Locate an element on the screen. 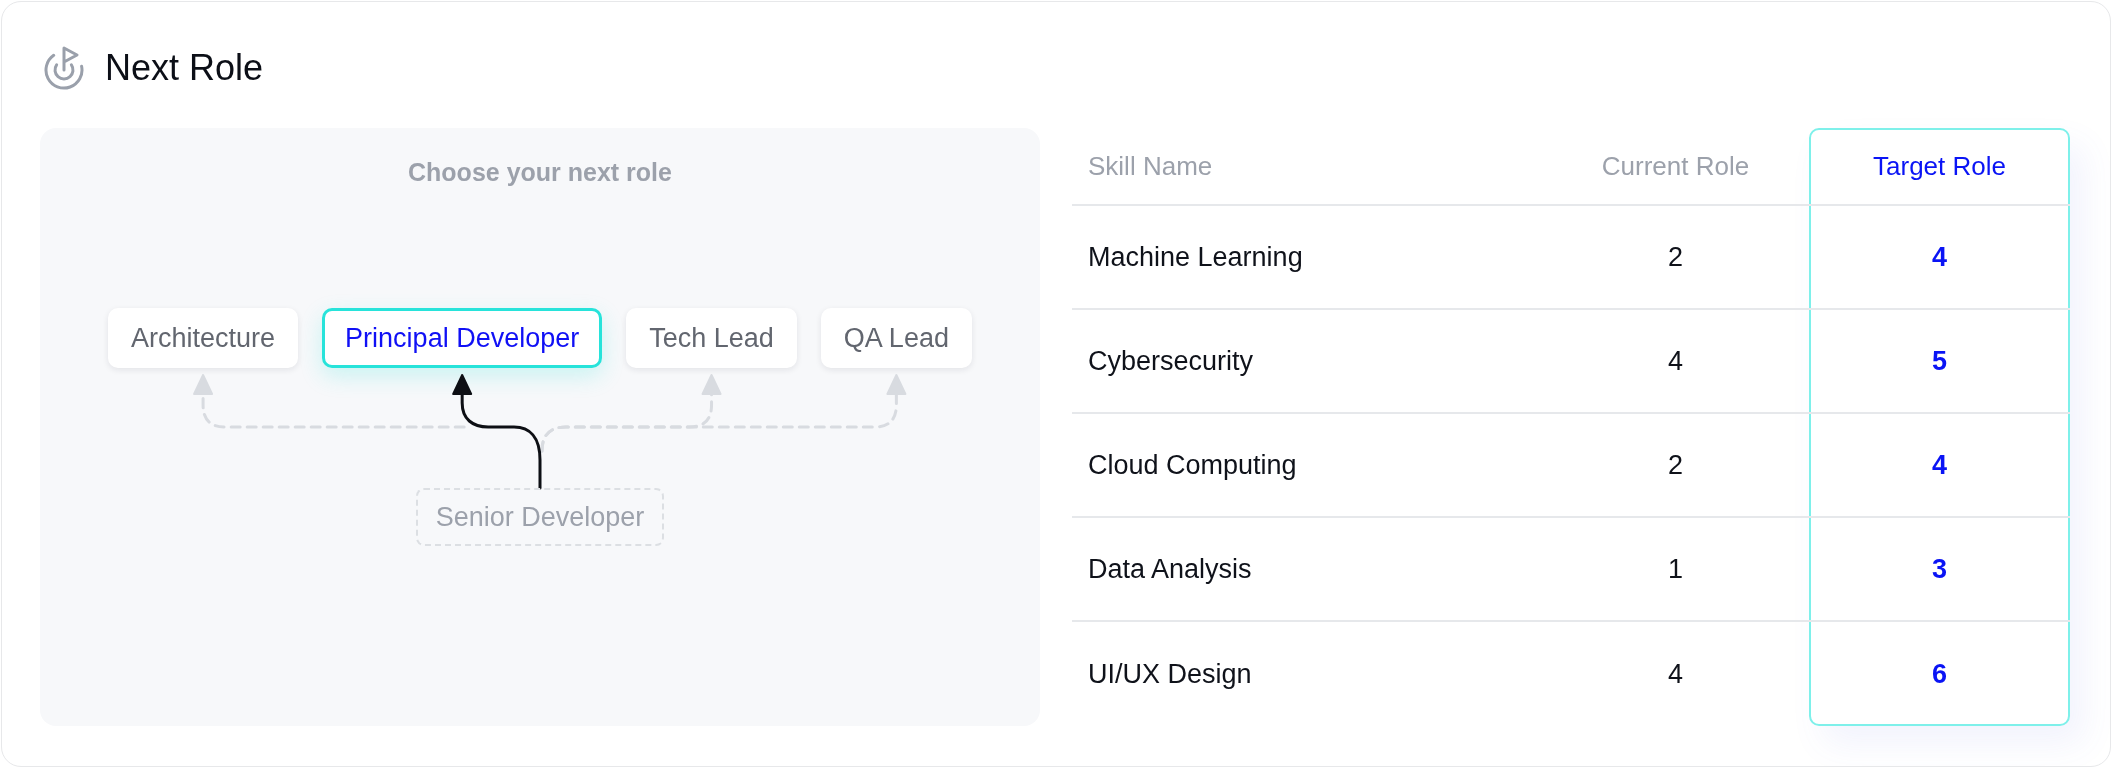  role-option-button: Principal Developer is located at coordinates (462, 338).